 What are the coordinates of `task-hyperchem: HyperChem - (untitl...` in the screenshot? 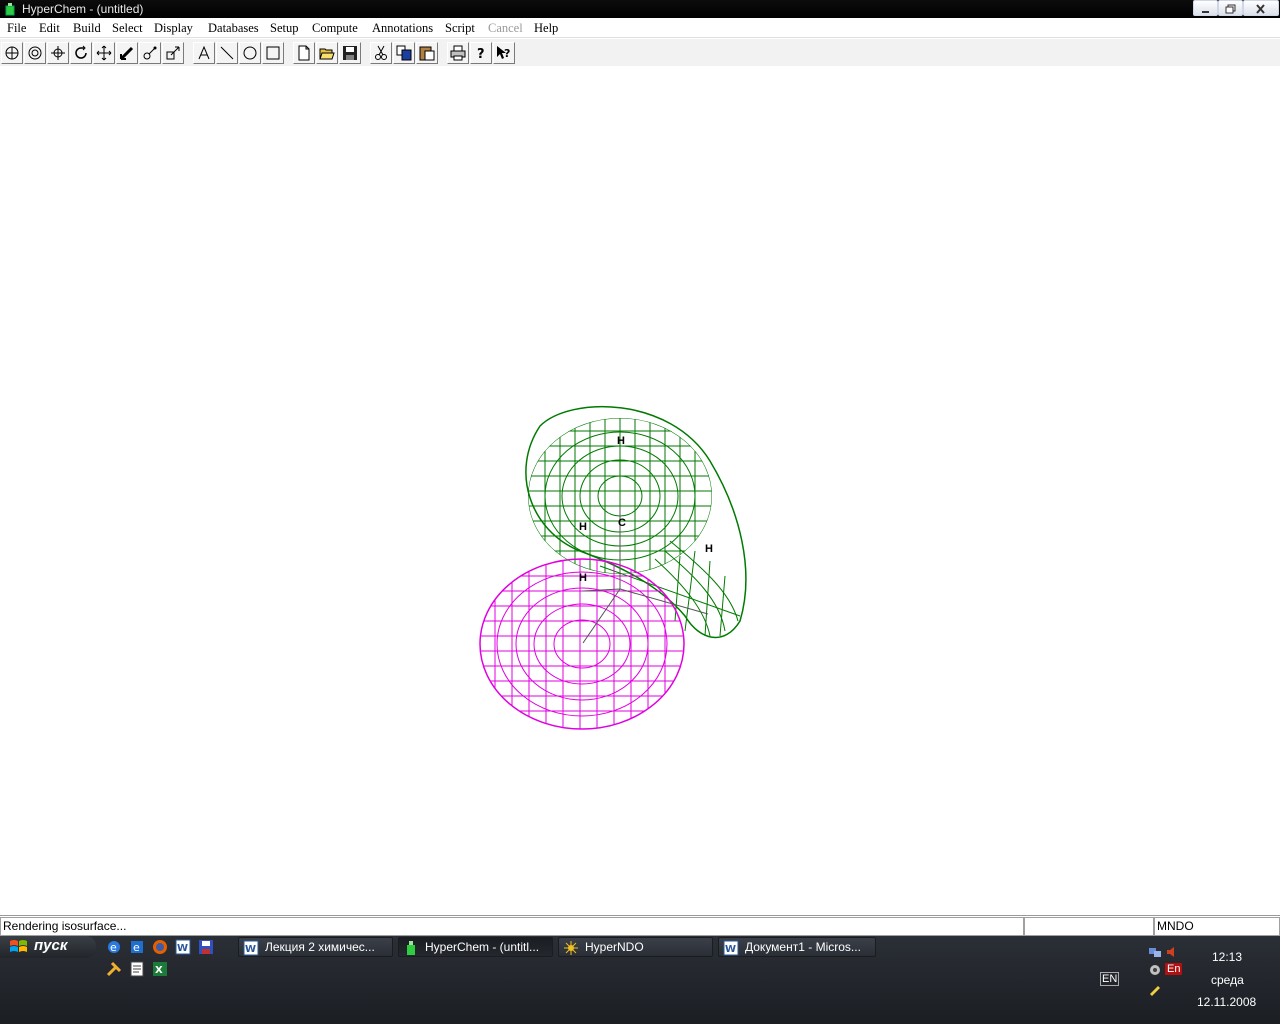 It's located at (475, 947).